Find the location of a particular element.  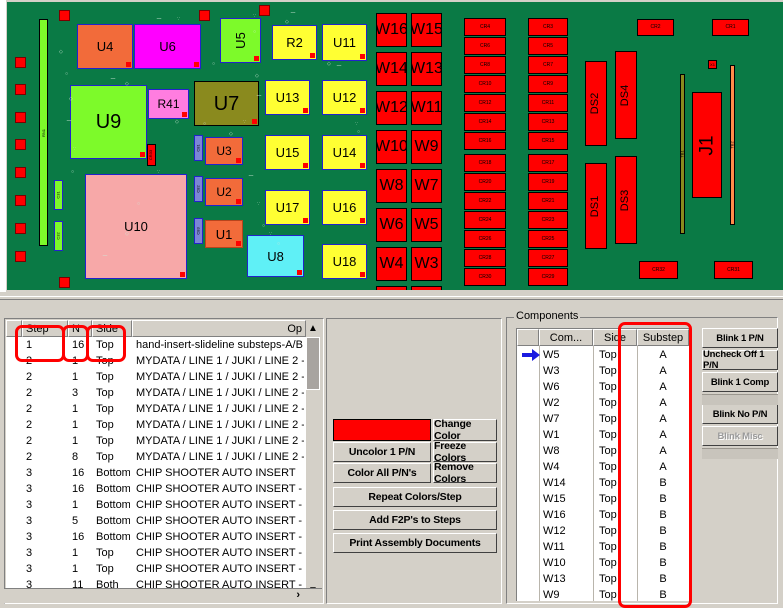

steps-vertical-scrollbar: ▲ ▼ is located at coordinates (313, 460).